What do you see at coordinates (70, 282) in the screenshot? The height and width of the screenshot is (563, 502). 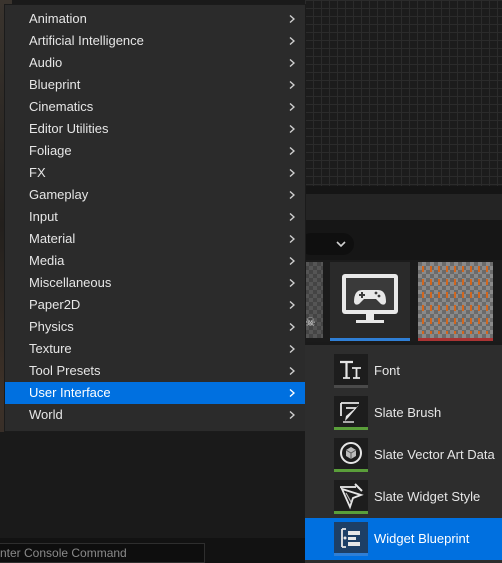 I see `menu-item-label: Miscellaneous` at bounding box center [70, 282].